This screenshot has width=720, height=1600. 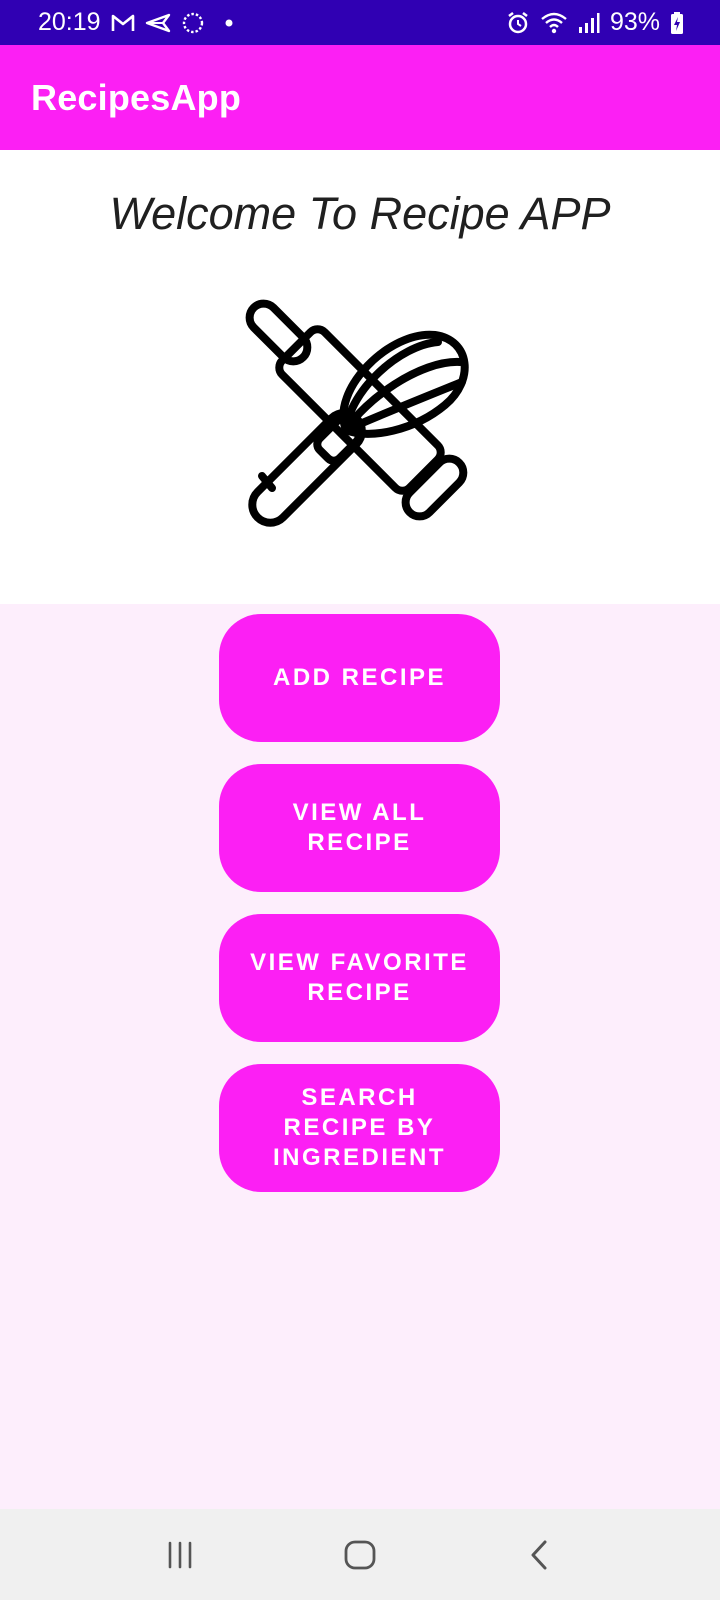 I want to click on add-recipe-button: ADD RECIPE, so click(x=359, y=678).